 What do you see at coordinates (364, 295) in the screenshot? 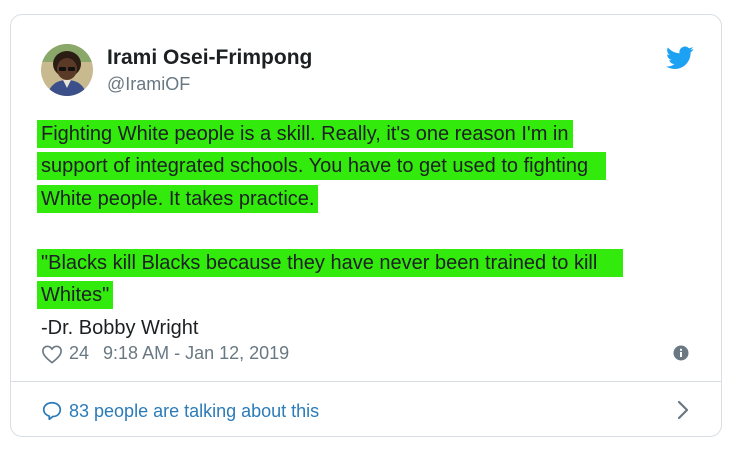
I see `tweet-line: Whites"` at bounding box center [364, 295].